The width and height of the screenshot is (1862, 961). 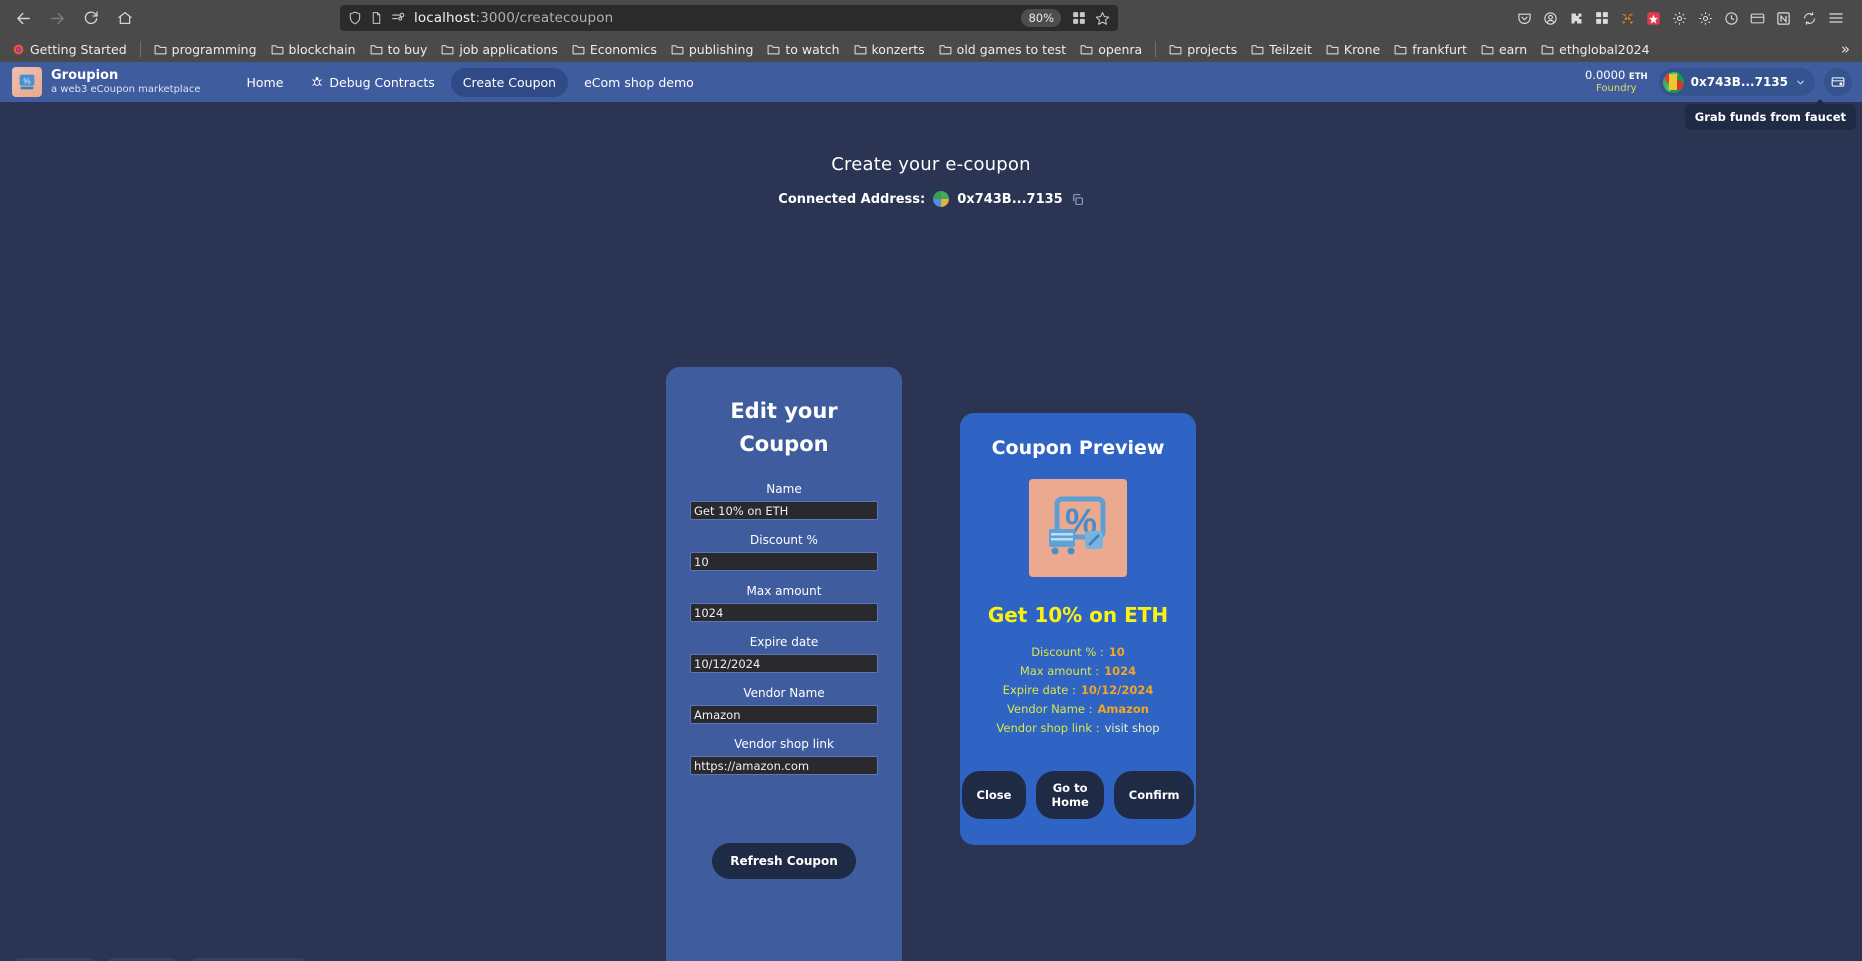 What do you see at coordinates (1783, 18) in the screenshot?
I see `notion-icon` at bounding box center [1783, 18].